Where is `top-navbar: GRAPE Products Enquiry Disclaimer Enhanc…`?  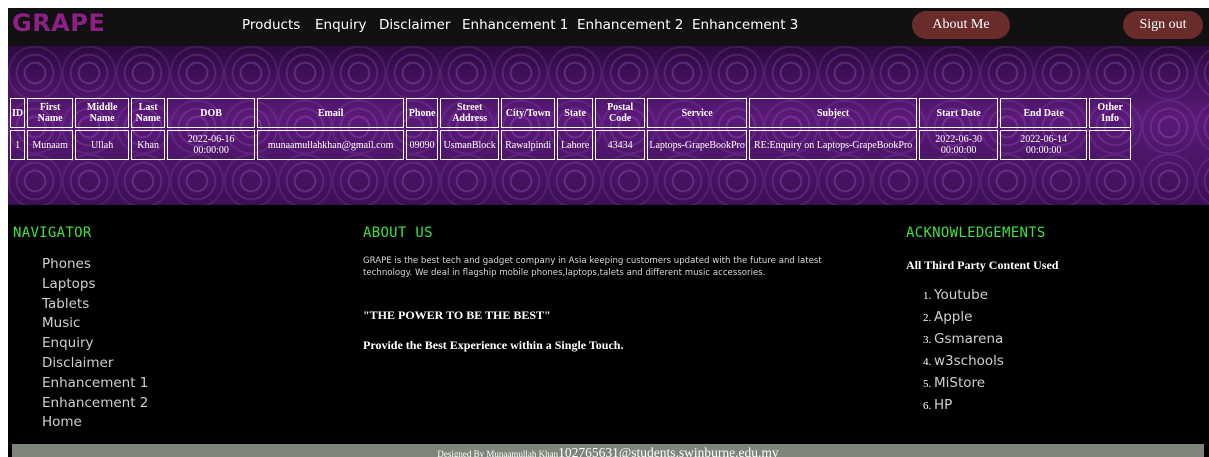 top-navbar: GRAPE Products Enquiry Disclaimer Enhanc… is located at coordinates (608, 27).